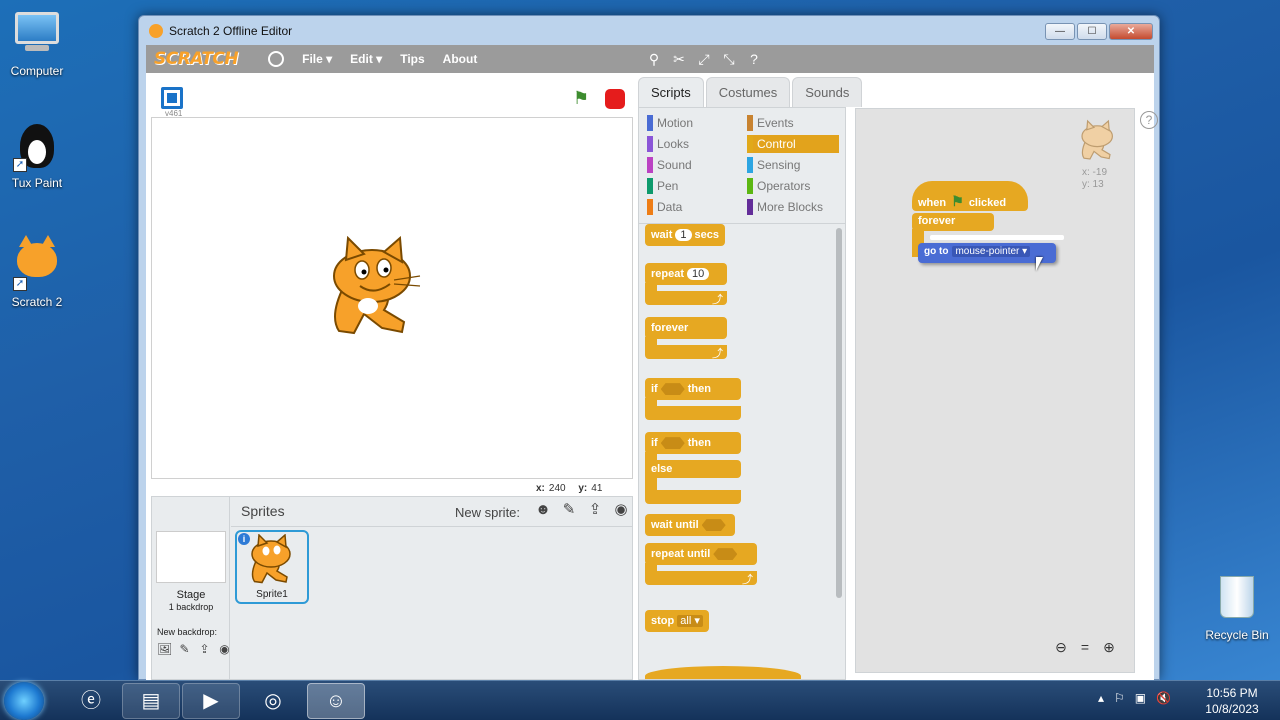  What do you see at coordinates (569, 510) in the screenshot?
I see `paint-sprite-icon: ✎` at bounding box center [569, 510].